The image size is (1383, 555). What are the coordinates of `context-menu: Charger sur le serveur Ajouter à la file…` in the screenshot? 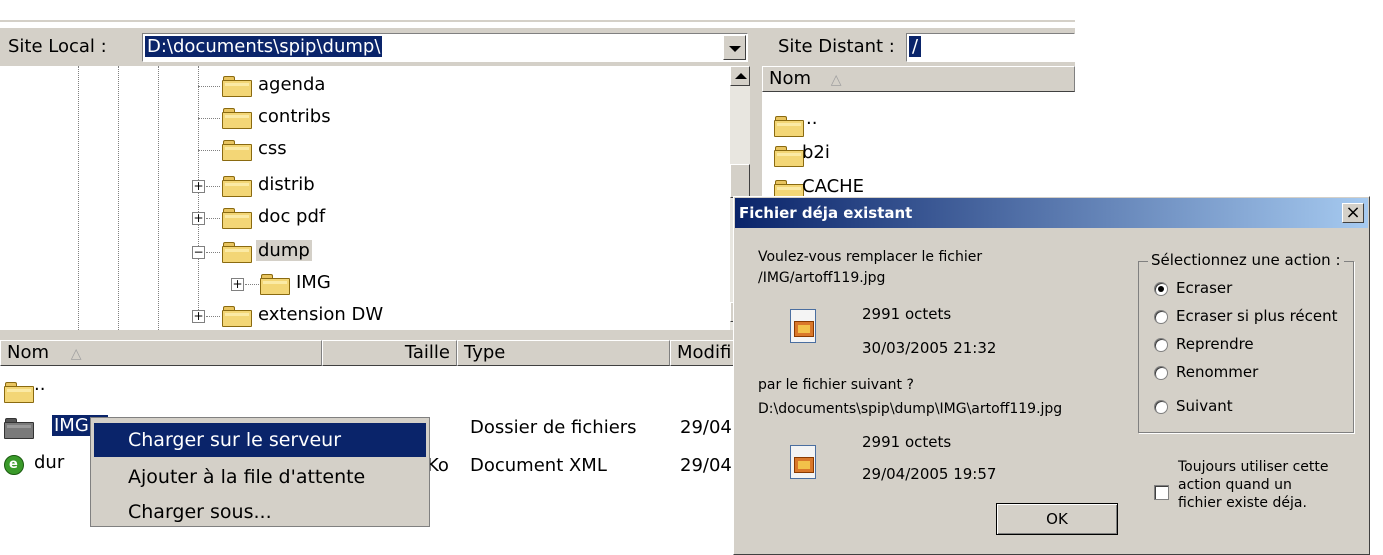 It's located at (260, 472).